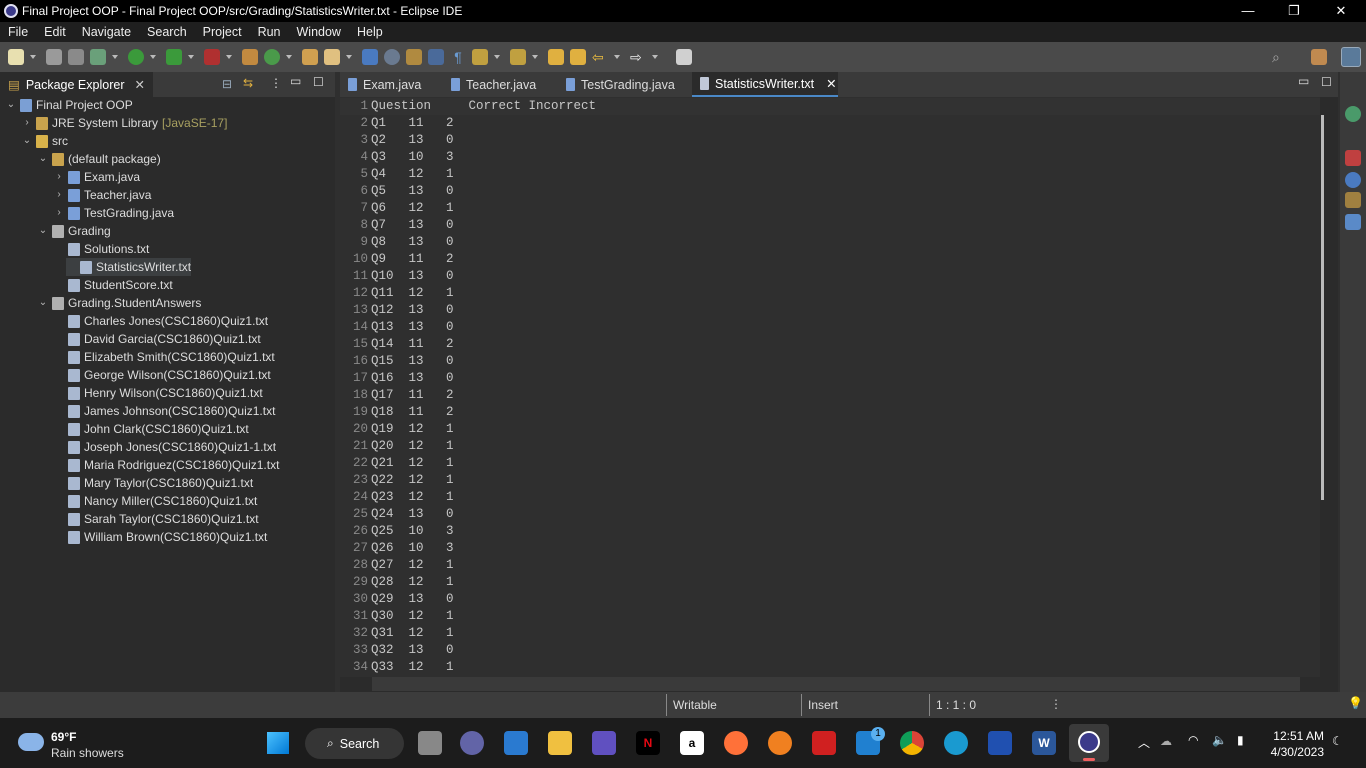  What do you see at coordinates (278, 743) in the screenshot?
I see `start-icon` at bounding box center [278, 743].